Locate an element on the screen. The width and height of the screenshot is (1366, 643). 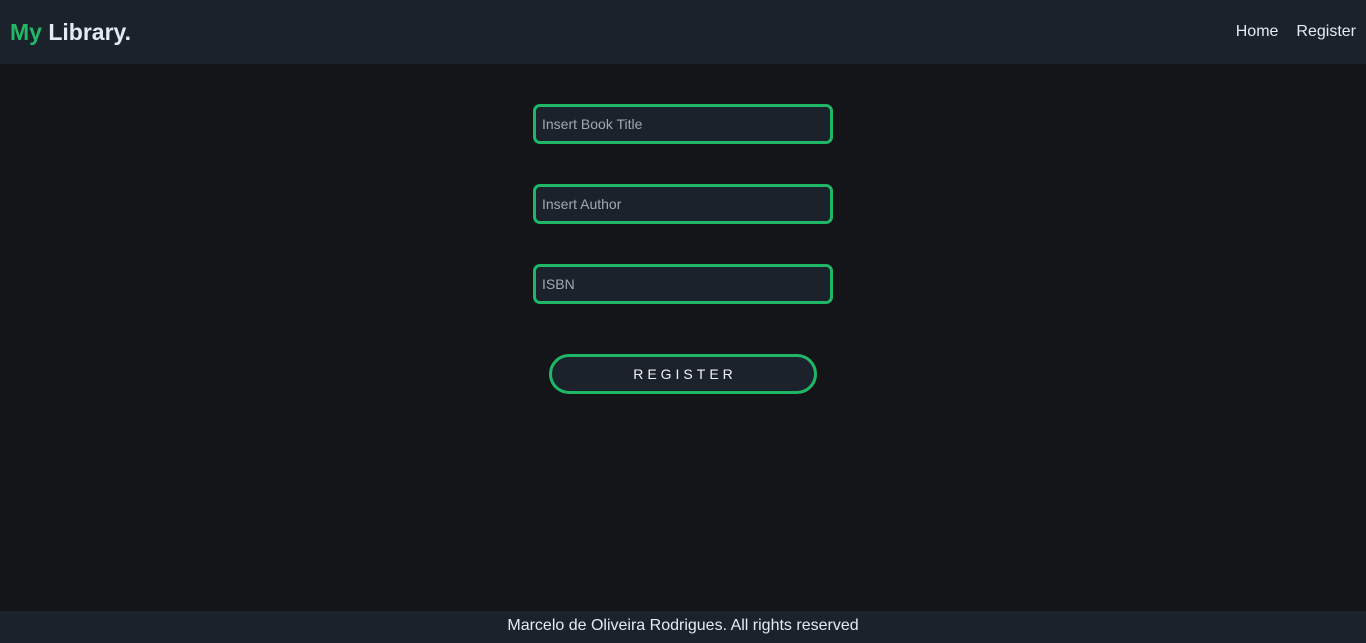
isbn-input is located at coordinates (683, 284).